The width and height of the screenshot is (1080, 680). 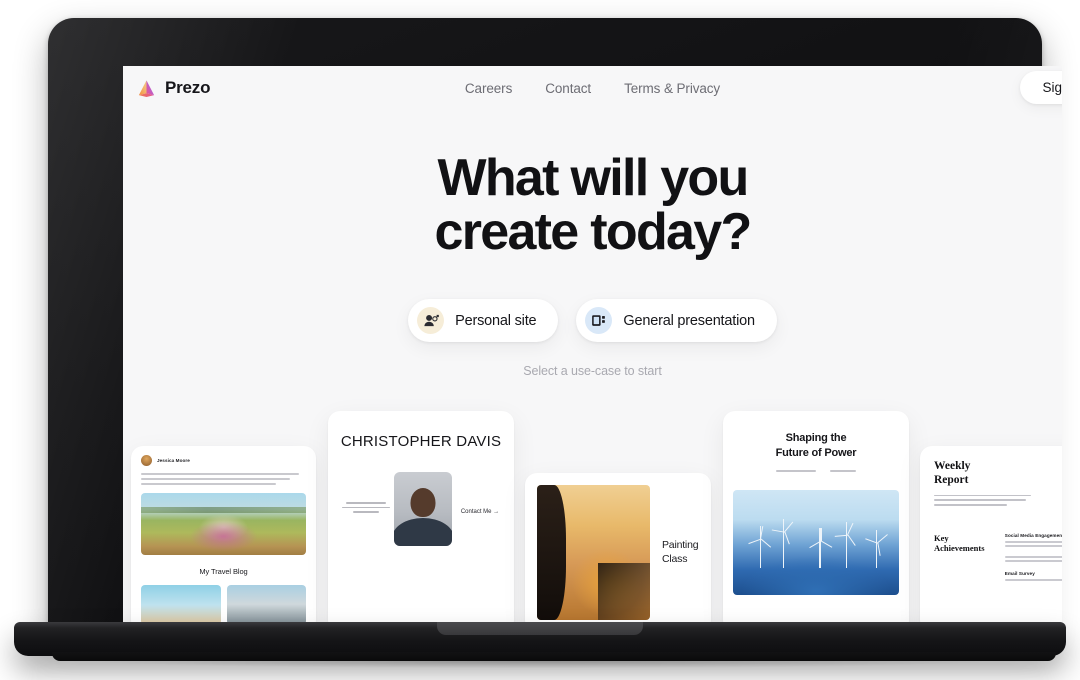 I want to click on headline-line-1: What will you, so click(x=593, y=178).